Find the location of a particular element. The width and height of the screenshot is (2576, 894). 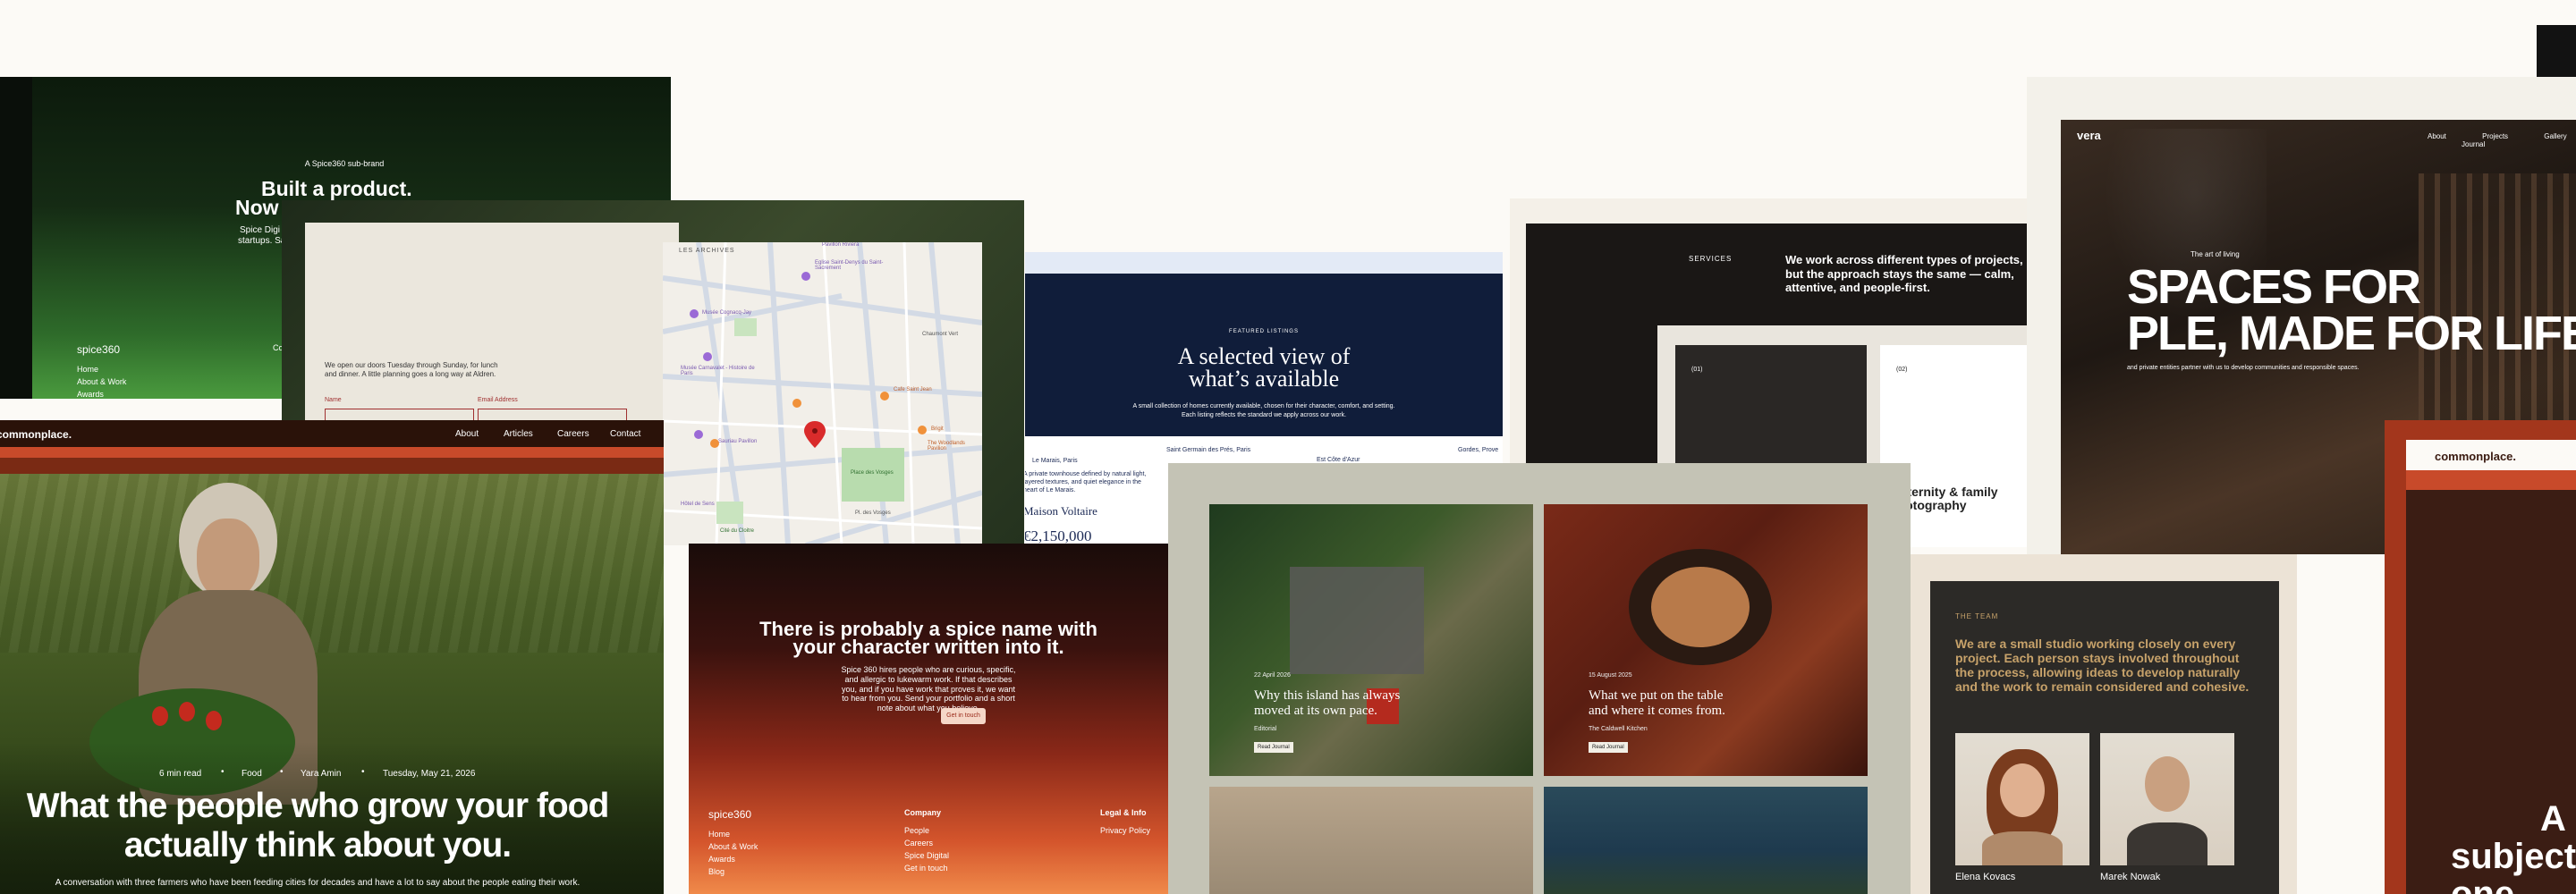

map-label-archives: LES ARCHIVES is located at coordinates (707, 251).